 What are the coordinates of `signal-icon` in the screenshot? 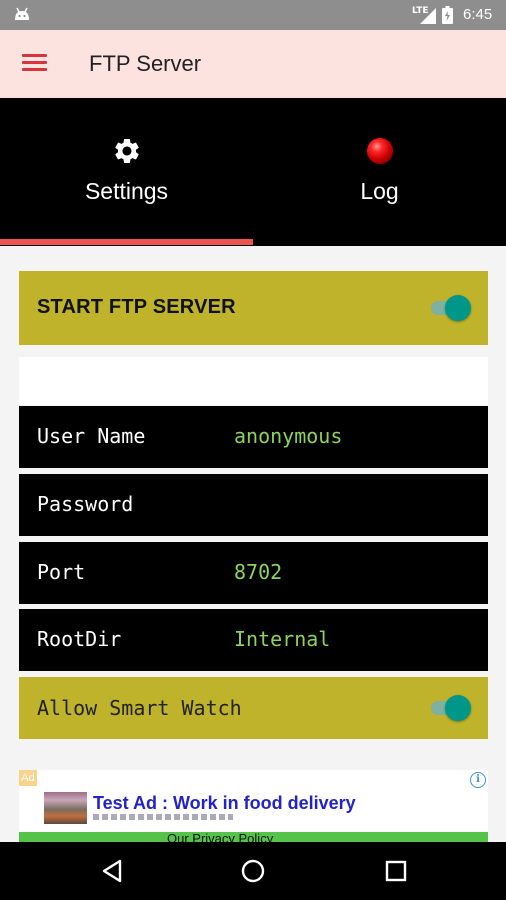 It's located at (428, 16).